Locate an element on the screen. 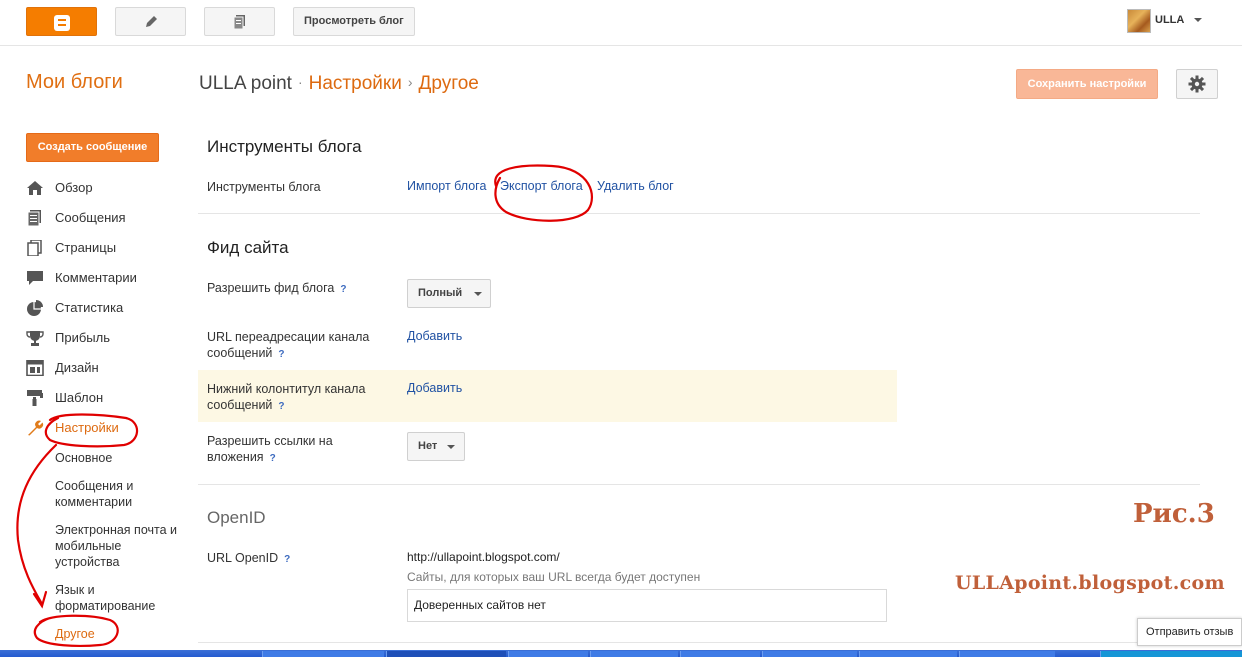 Image resolution: width=1242 pixels, height=657 pixels. create-post-button: Создать сообщение is located at coordinates (92, 147).